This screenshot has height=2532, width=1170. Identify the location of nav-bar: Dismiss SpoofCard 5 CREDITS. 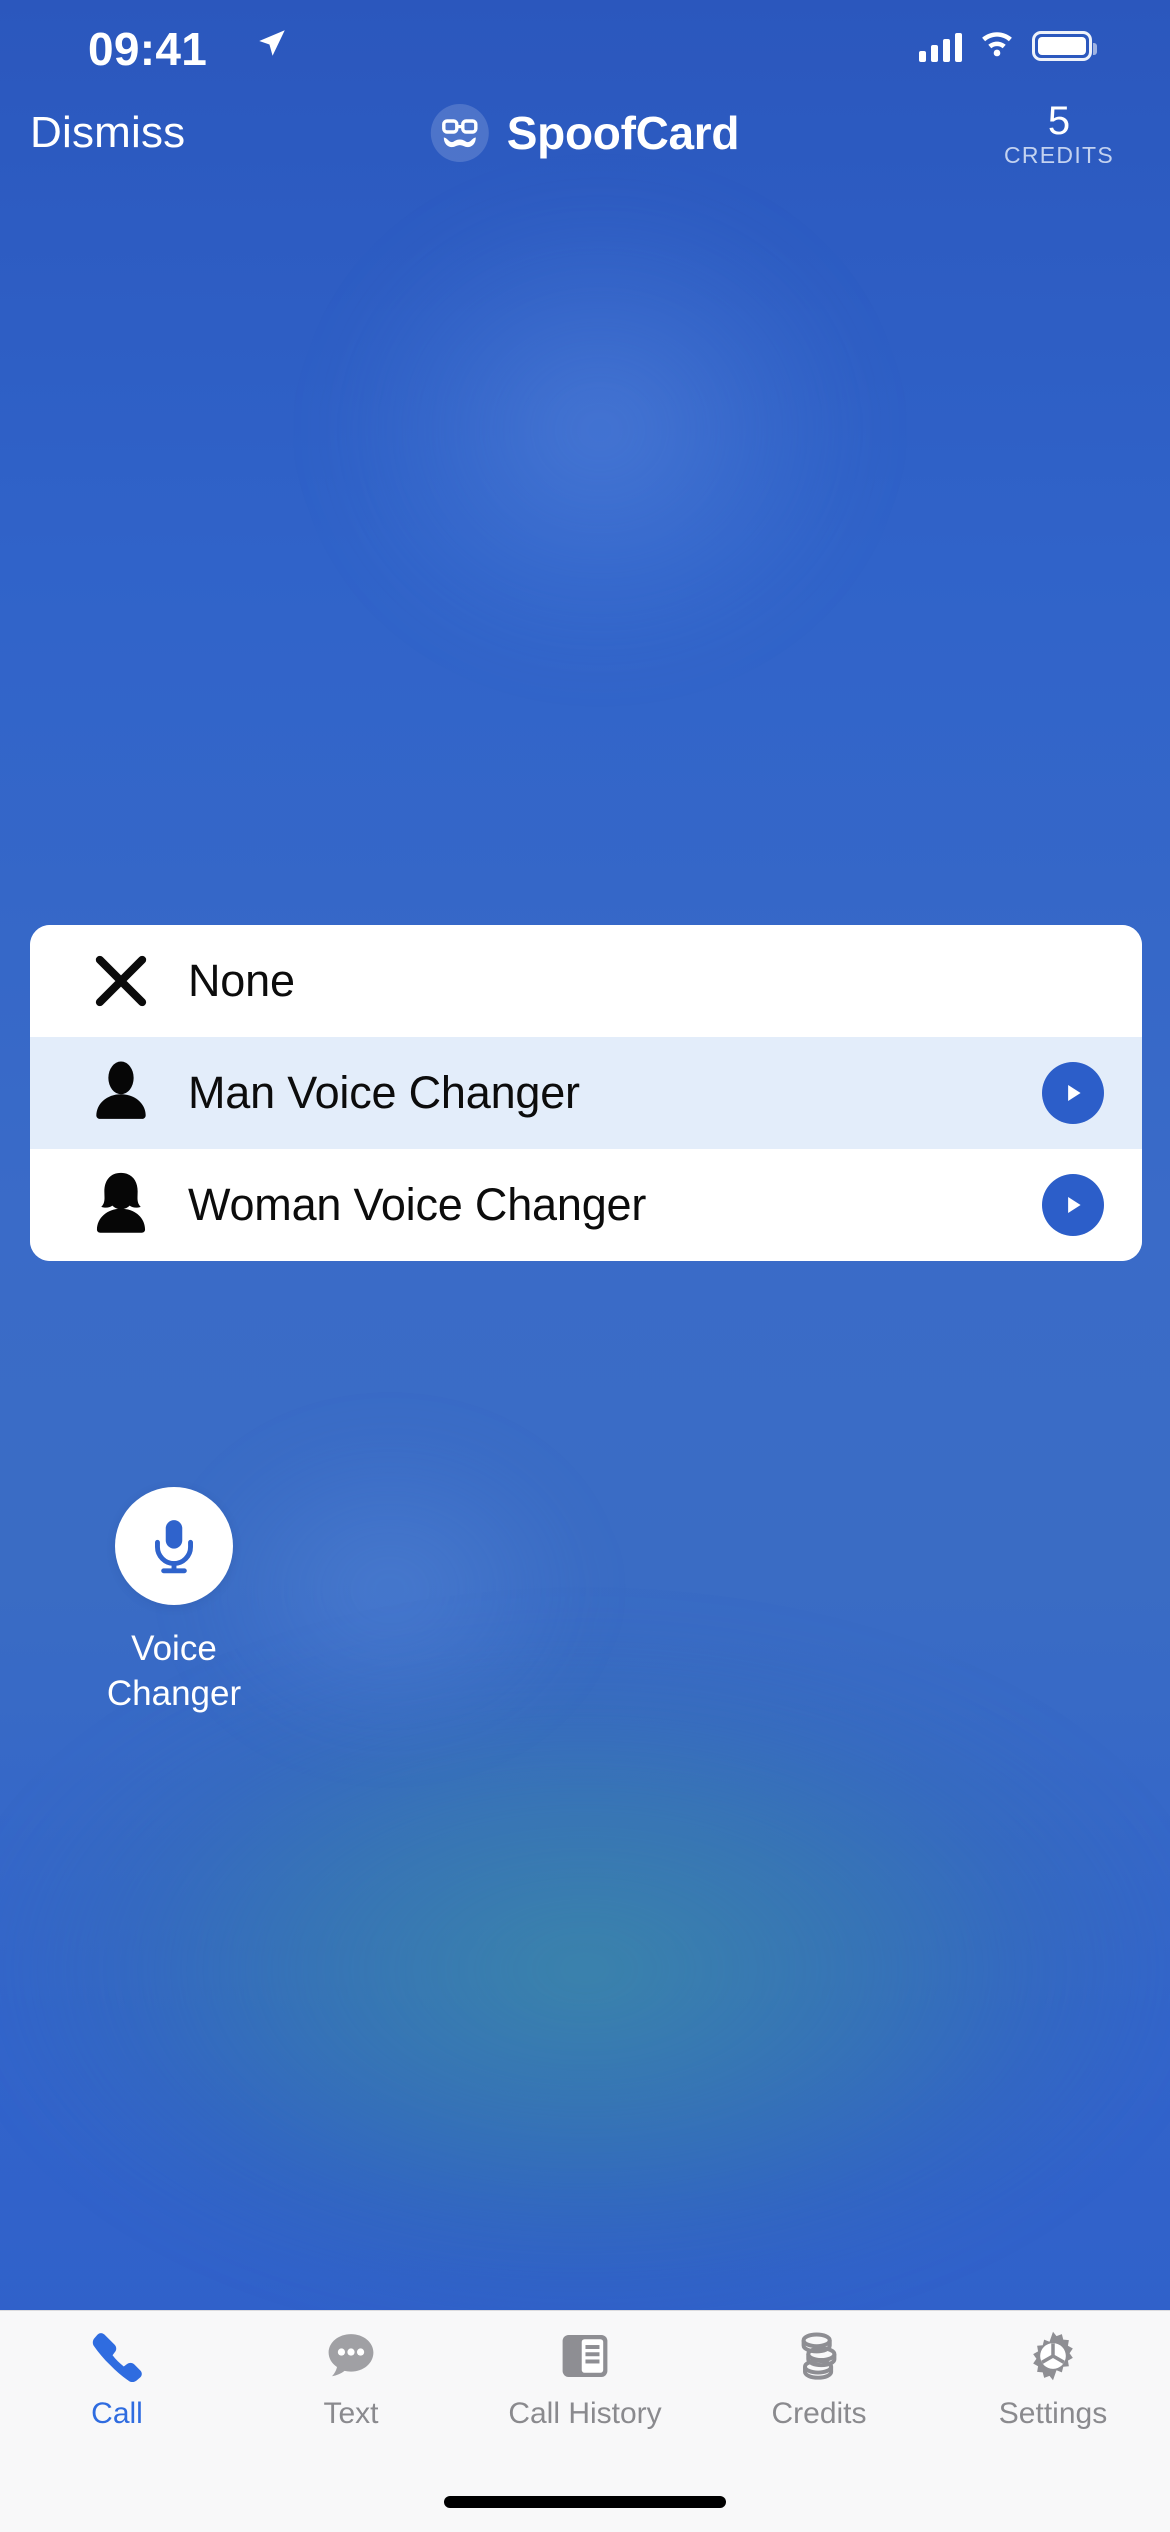
(585, 138).